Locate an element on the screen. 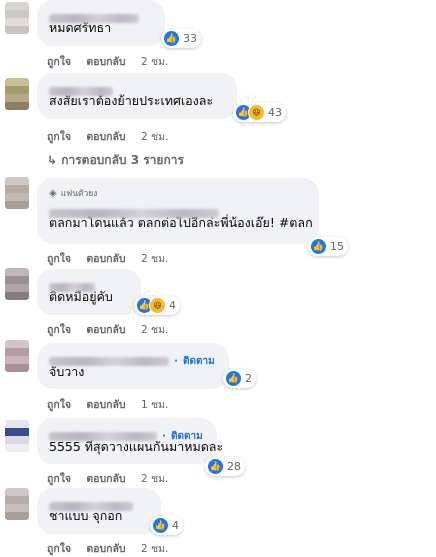  comment-bubble: · ติดตาม 5555 ที่สุดวางแผนกันมาหมดละ is located at coordinates (130, 441).